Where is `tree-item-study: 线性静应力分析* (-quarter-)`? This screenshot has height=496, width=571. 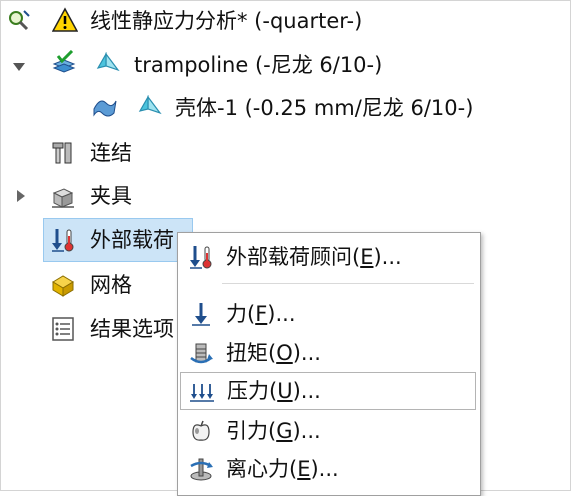 tree-item-study: 线性静应力分析* (-quarter-) is located at coordinates (210, 21).